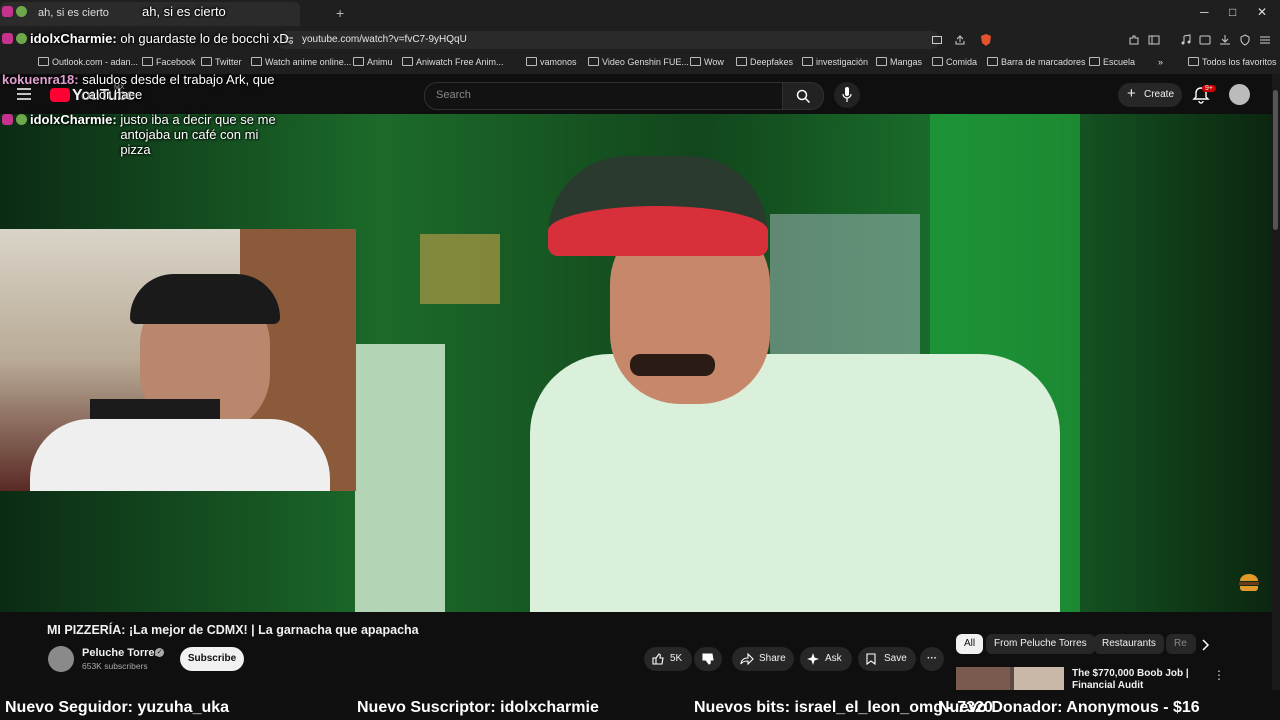 This screenshot has width=1280, height=720. I want to click on bookmark-facebook: Facebook, so click(169, 62).